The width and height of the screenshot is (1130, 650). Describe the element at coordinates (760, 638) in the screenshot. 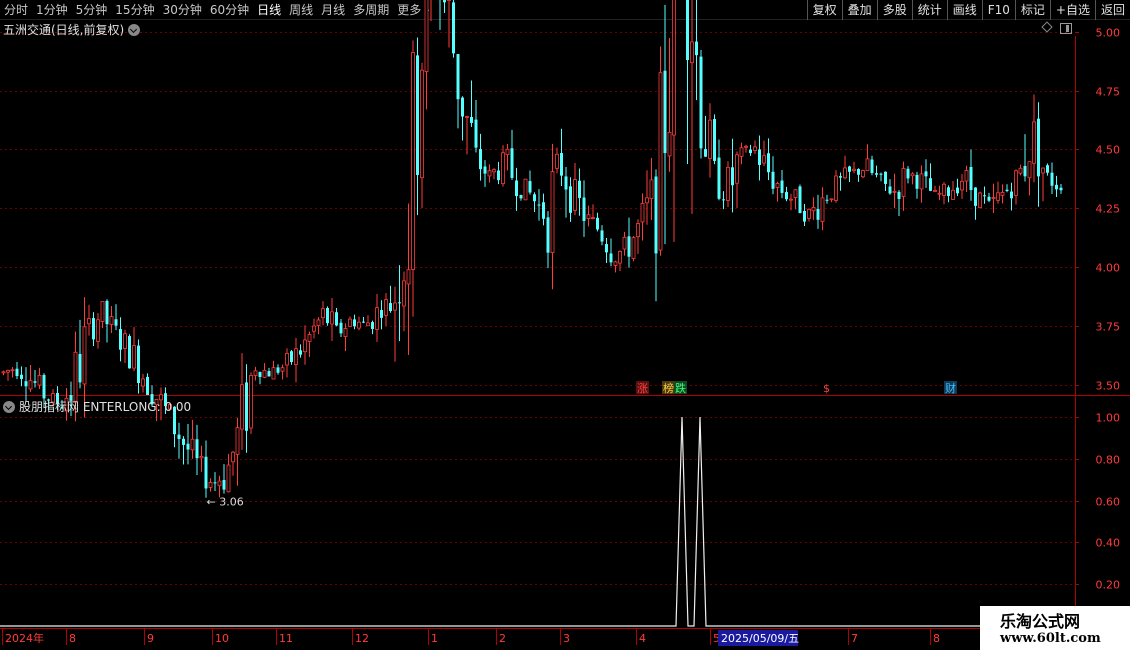

I see `cursor-date-label: 2025/05/09/五` at that location.